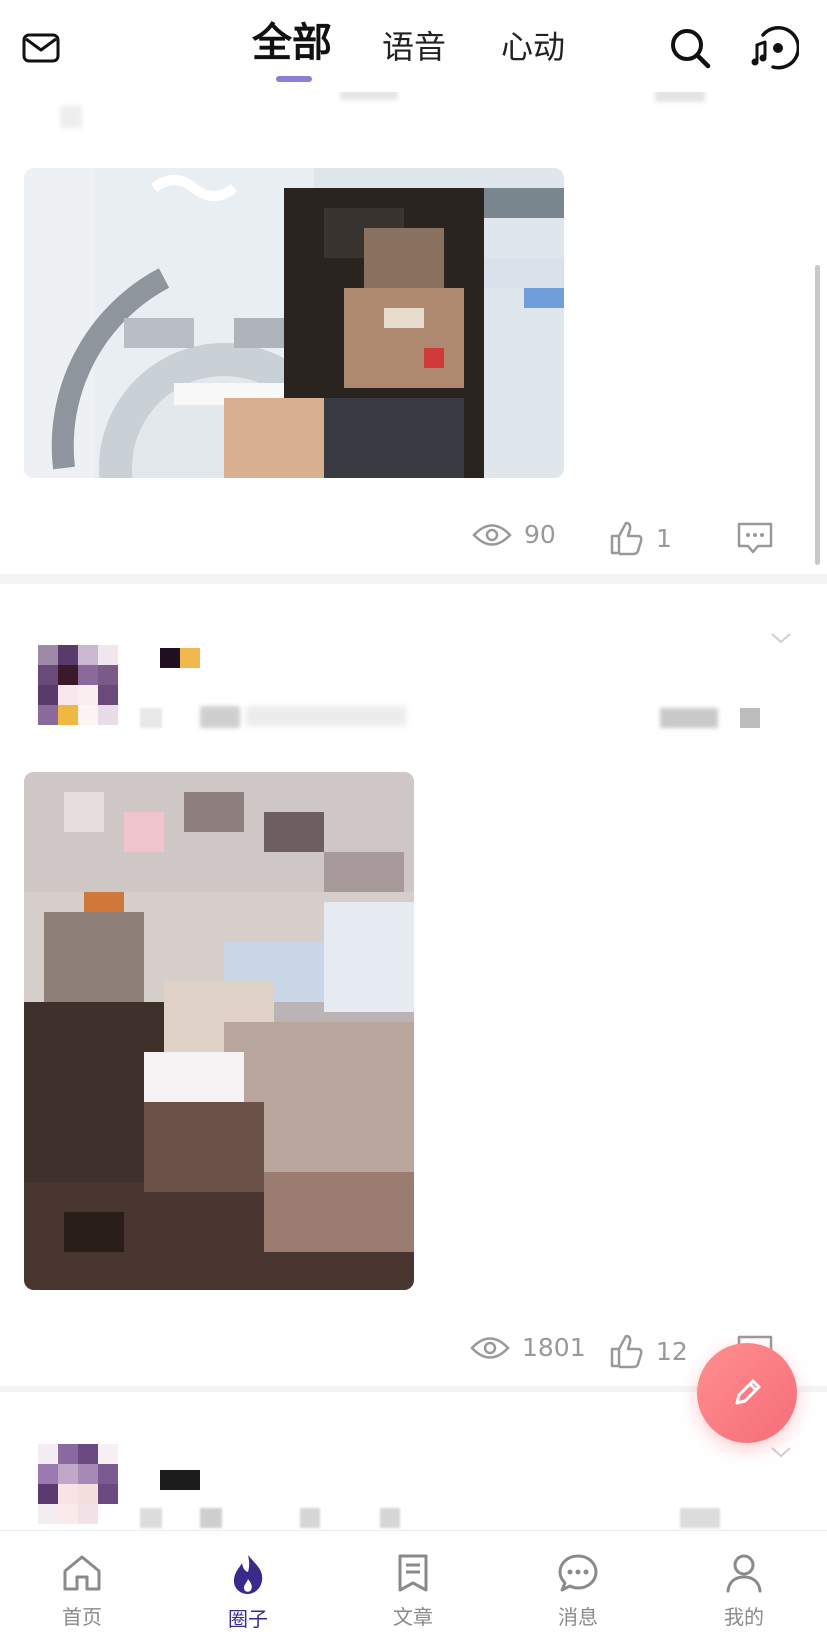 Image resolution: width=827 pixels, height=1652 pixels. I want to click on like-button: 12, so click(648, 1351).